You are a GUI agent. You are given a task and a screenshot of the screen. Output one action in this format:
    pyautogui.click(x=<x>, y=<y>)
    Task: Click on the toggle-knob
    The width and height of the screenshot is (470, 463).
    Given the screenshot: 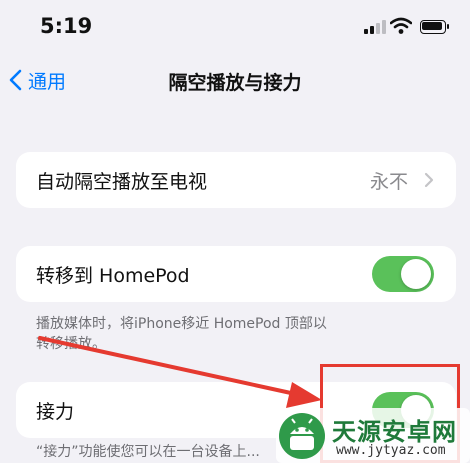 What is the action you would take?
    pyautogui.click(x=416, y=274)
    